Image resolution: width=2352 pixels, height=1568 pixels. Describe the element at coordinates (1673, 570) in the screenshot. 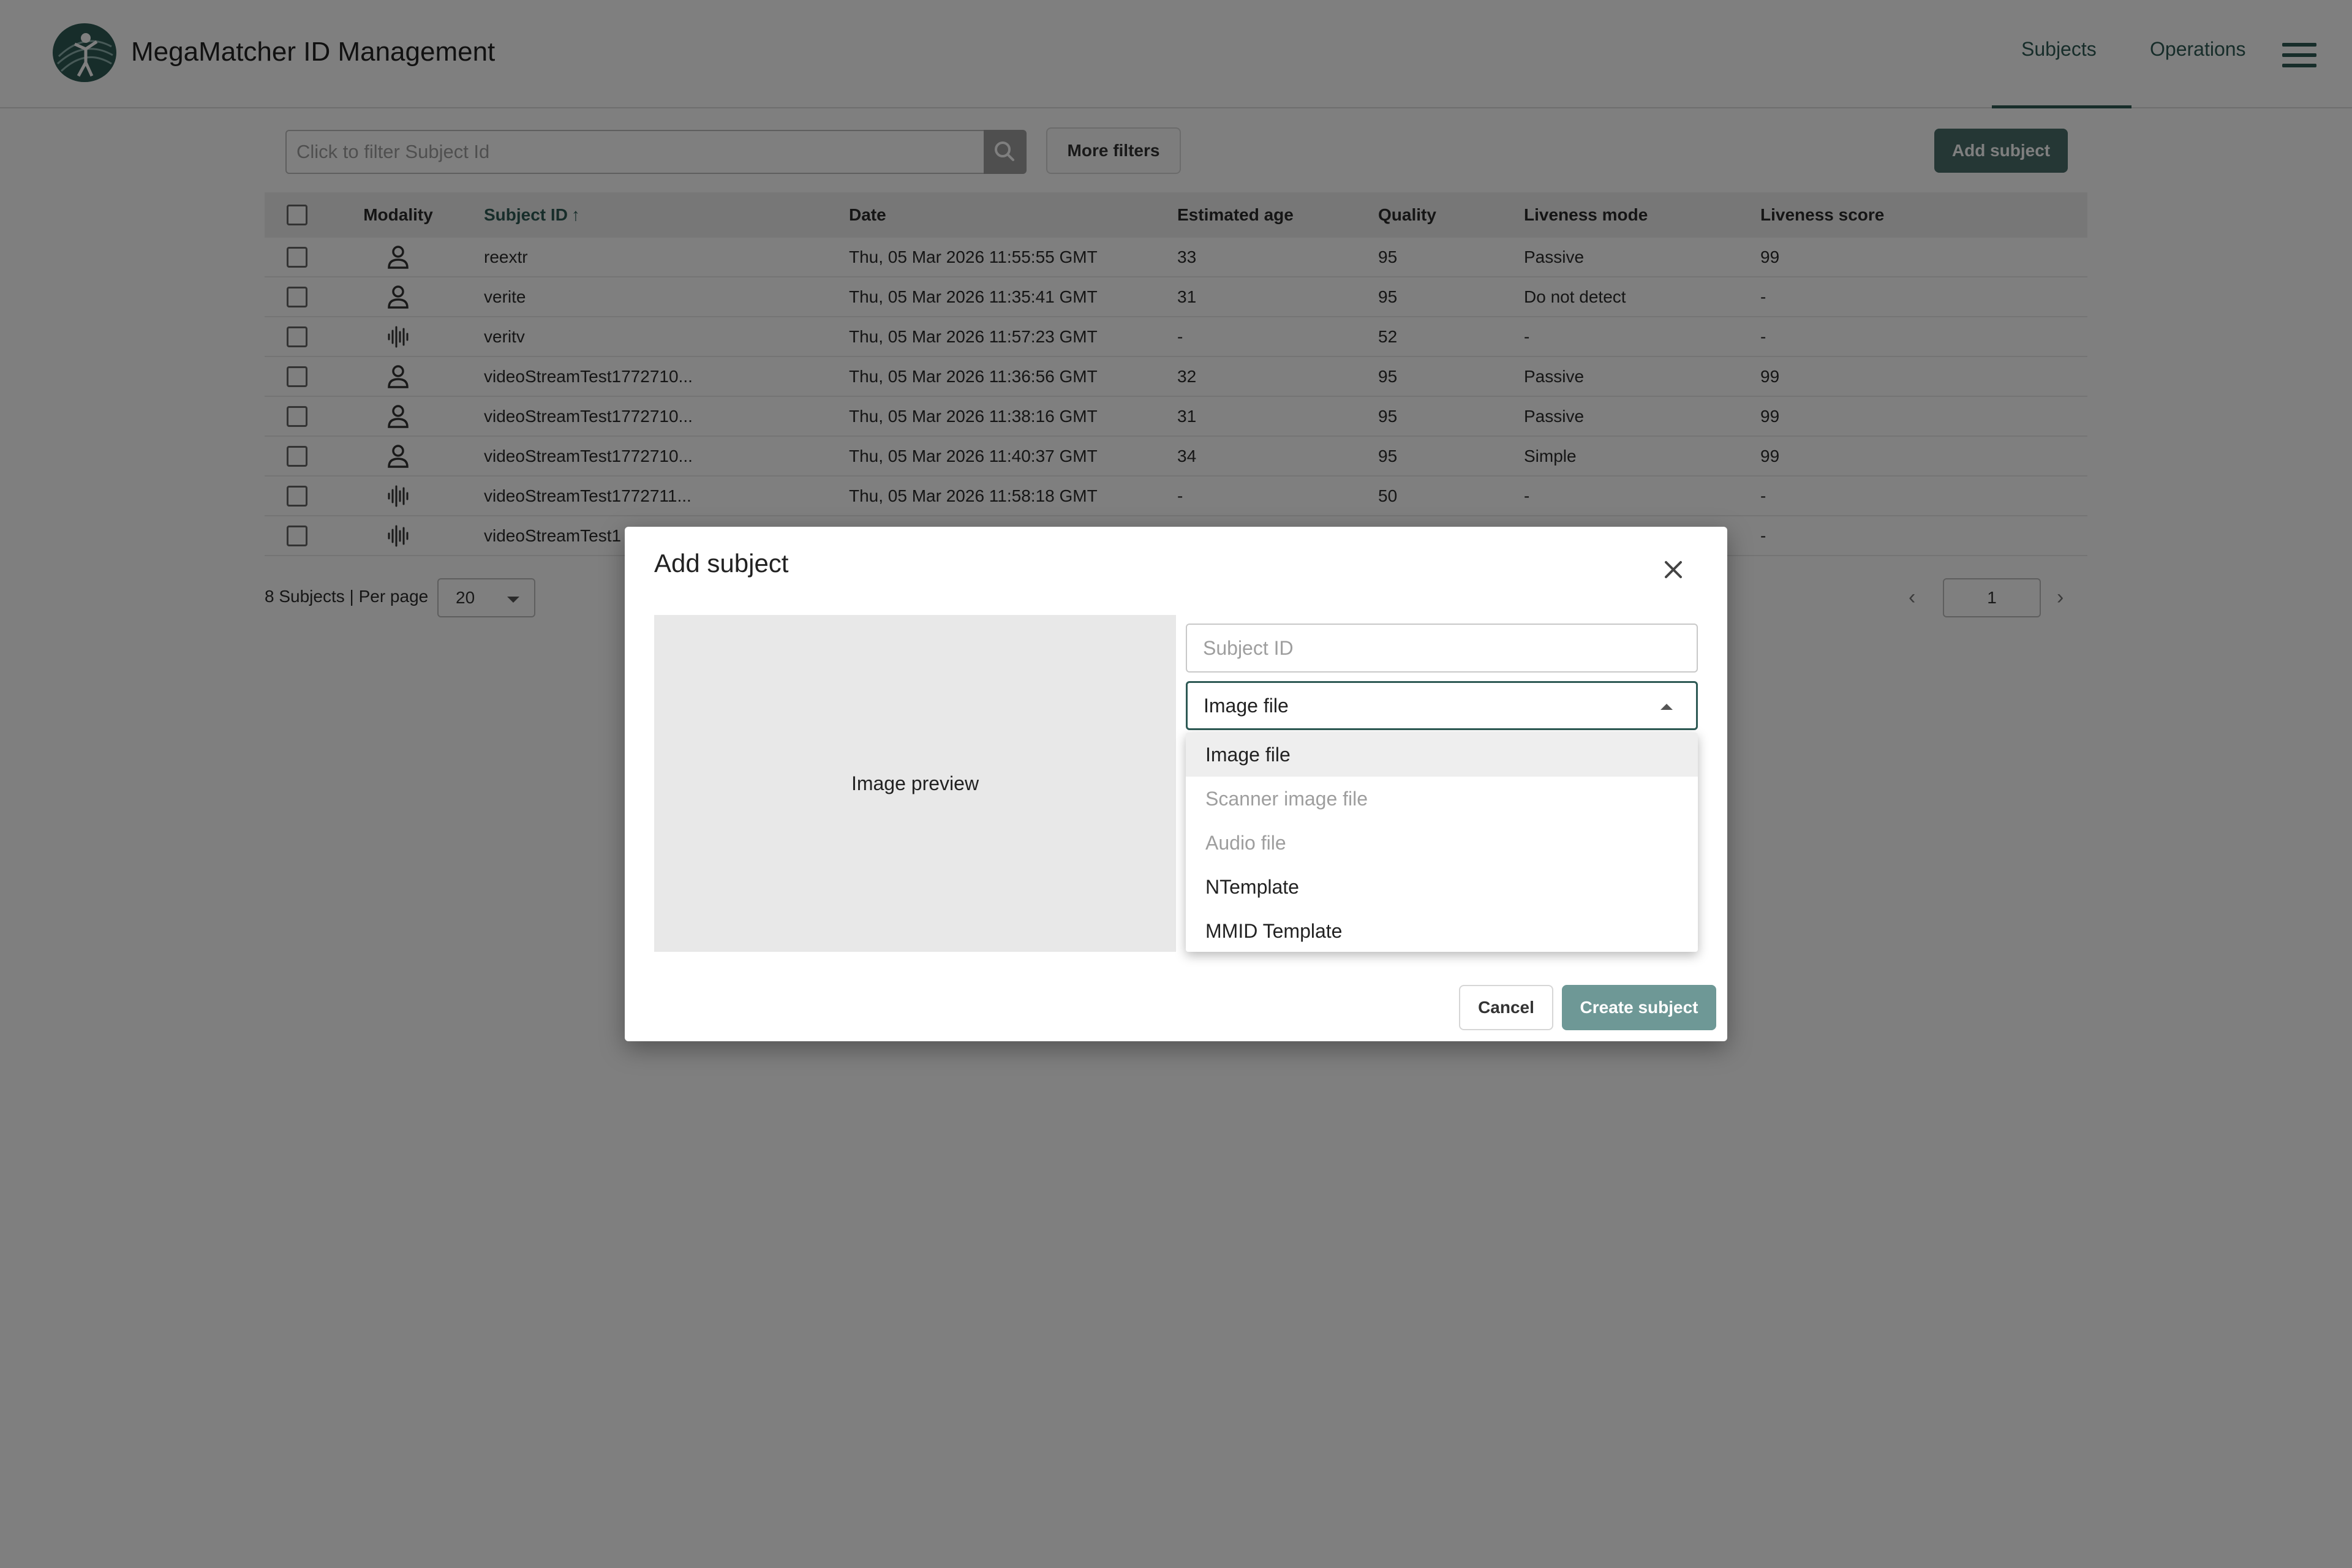

I see `close-icon` at that location.